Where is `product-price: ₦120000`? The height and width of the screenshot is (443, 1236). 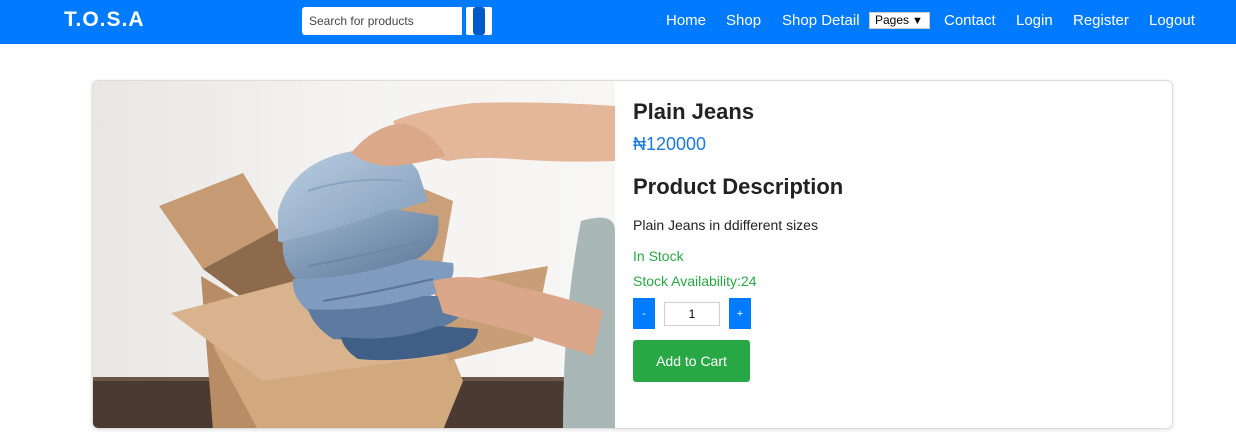
product-price: ₦120000 is located at coordinates (670, 144).